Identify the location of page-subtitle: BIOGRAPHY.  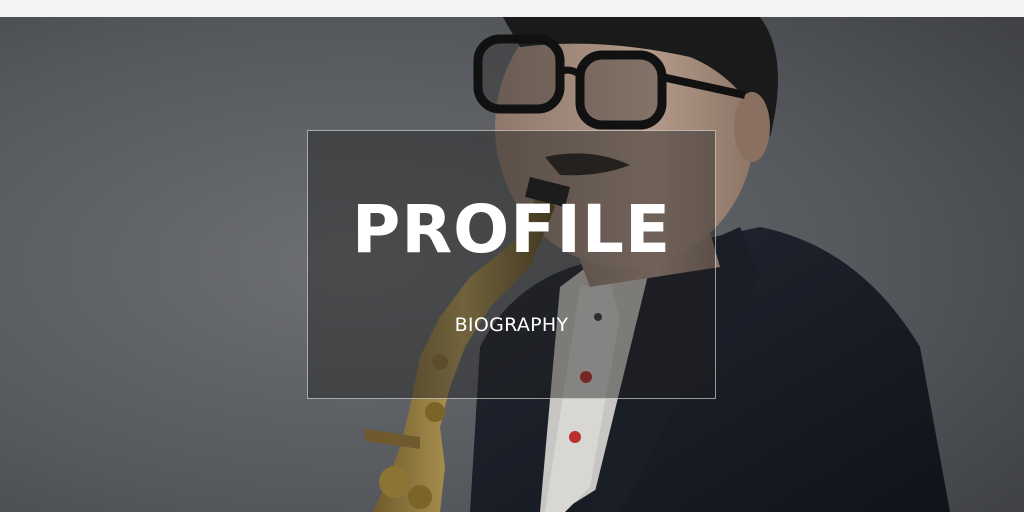
(511, 325).